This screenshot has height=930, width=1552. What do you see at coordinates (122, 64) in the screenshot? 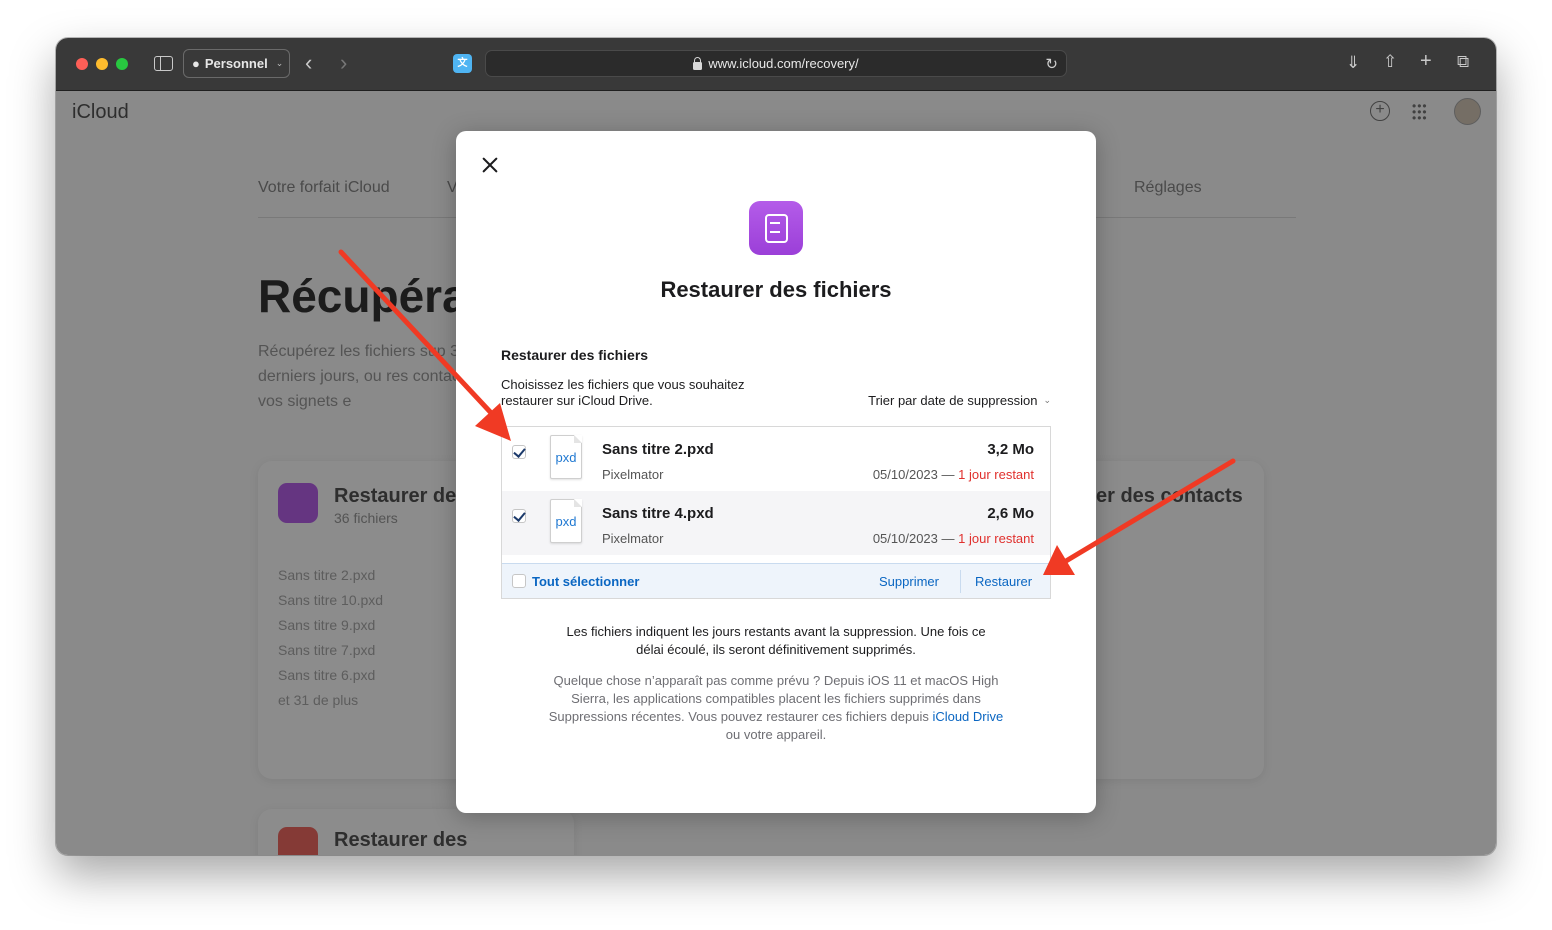
I see `zoom-window-button` at bounding box center [122, 64].